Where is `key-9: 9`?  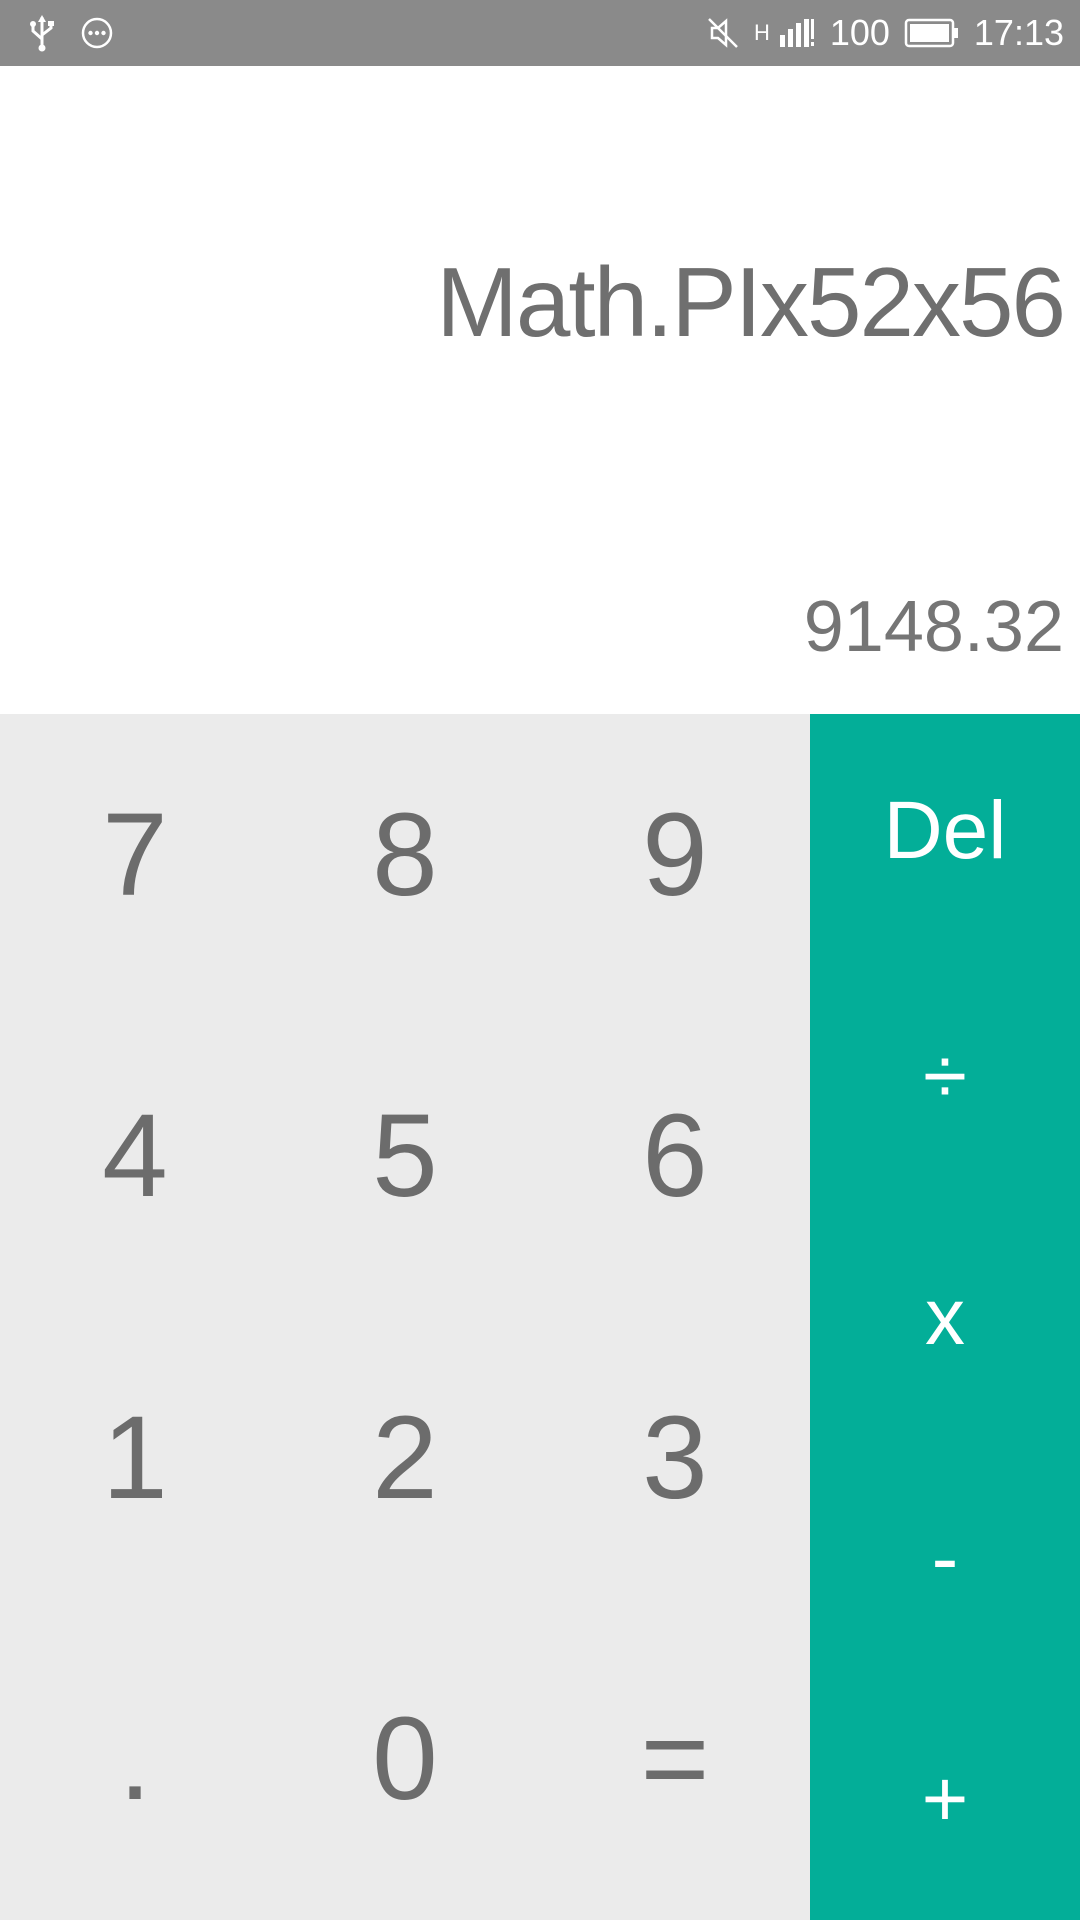 key-9: 9 is located at coordinates (675, 865).